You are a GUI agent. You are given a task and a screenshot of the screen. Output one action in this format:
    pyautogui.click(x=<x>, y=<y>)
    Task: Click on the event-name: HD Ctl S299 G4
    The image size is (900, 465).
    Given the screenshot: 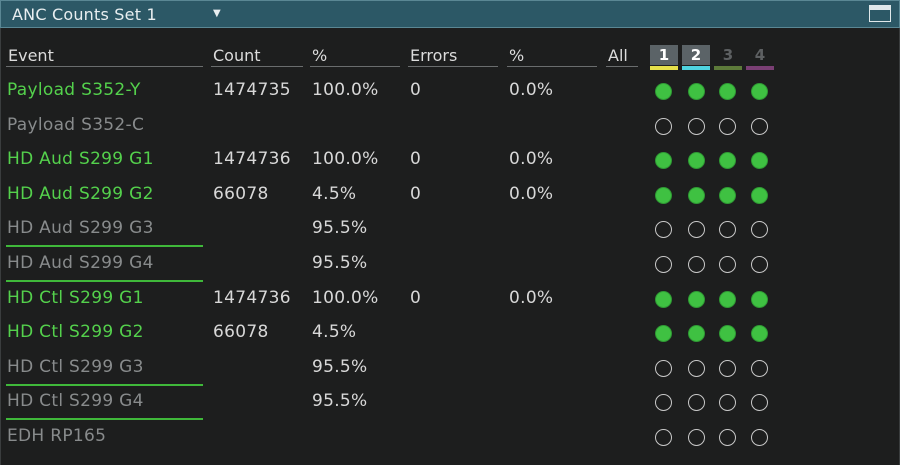 What is the action you would take?
    pyautogui.click(x=75, y=401)
    